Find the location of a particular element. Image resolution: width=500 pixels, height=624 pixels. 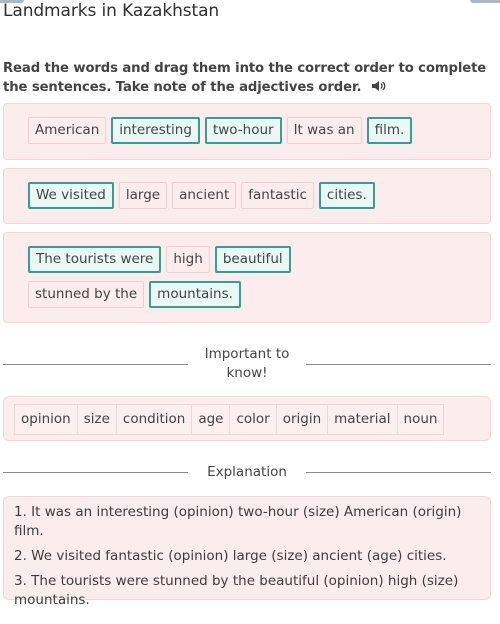

adjective-order-cell: noun is located at coordinates (420, 419).